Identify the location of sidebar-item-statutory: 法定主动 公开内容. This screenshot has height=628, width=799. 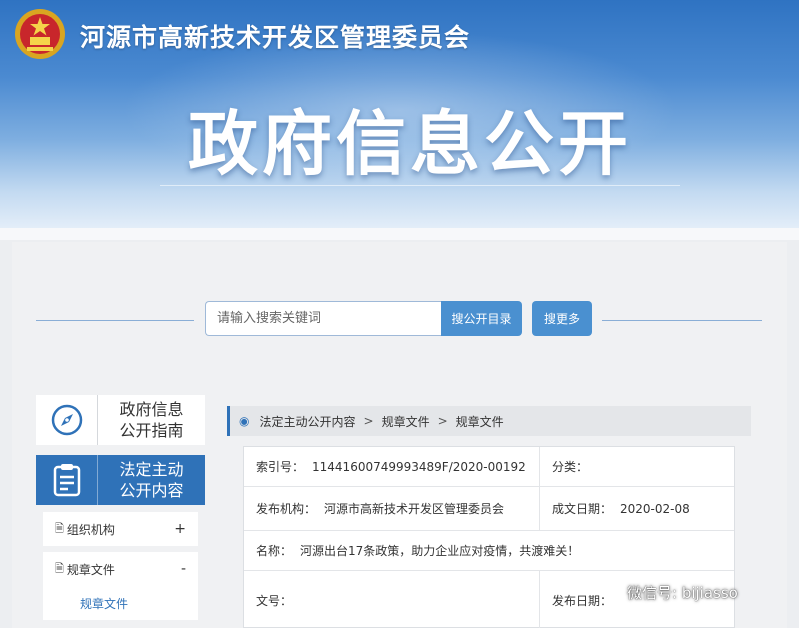
(120, 480).